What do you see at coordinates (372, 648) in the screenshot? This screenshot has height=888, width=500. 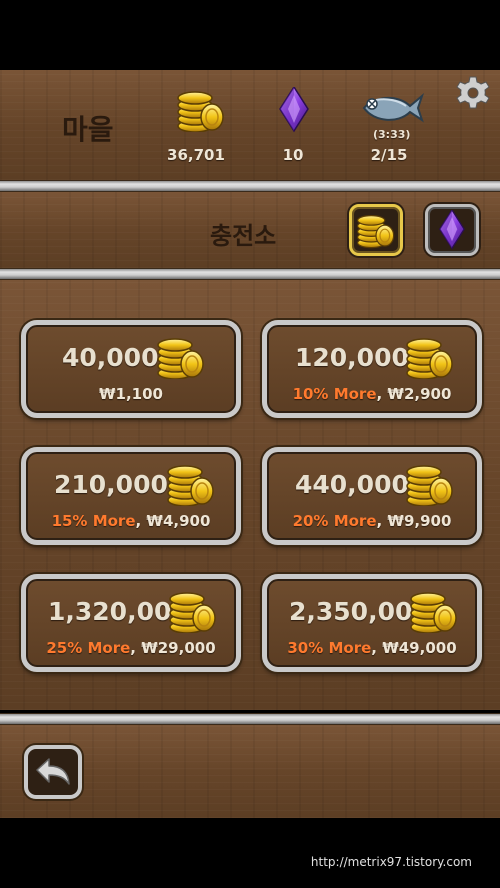 I see `pack-price: 30% More, ₩49,000` at bounding box center [372, 648].